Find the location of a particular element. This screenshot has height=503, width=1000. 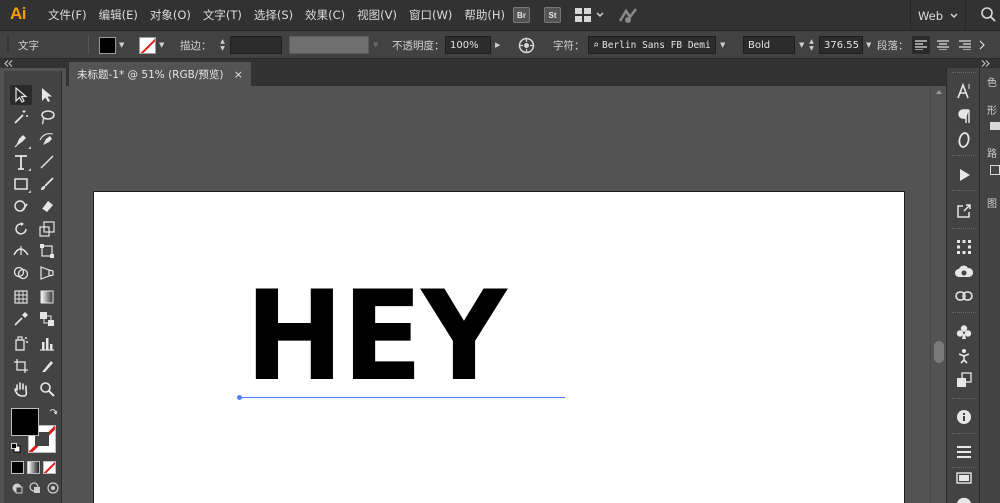

font-size-input: 376.55 is located at coordinates (841, 45).